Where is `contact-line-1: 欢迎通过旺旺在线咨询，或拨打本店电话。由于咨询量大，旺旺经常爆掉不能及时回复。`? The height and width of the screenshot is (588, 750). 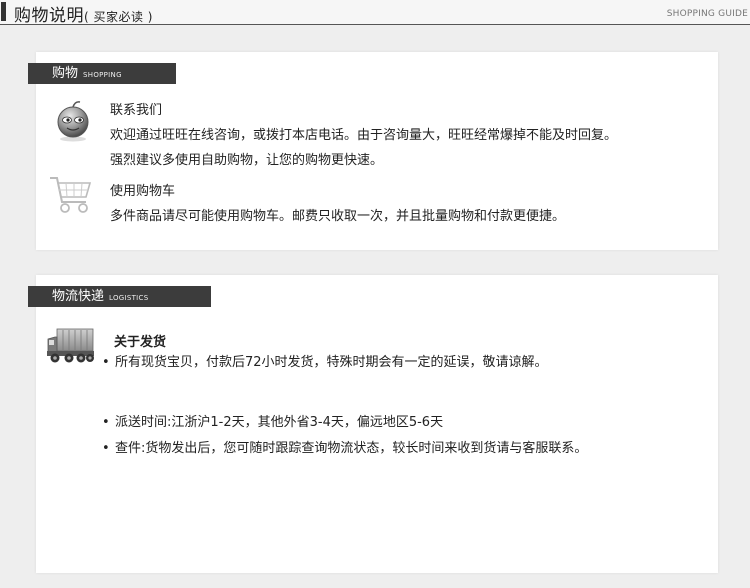 contact-line-1: 欢迎通过旺旺在线咨询，或拨打本店电话。由于咨询量大，旺旺经常爆掉不能及时回复。 is located at coordinates (364, 135).